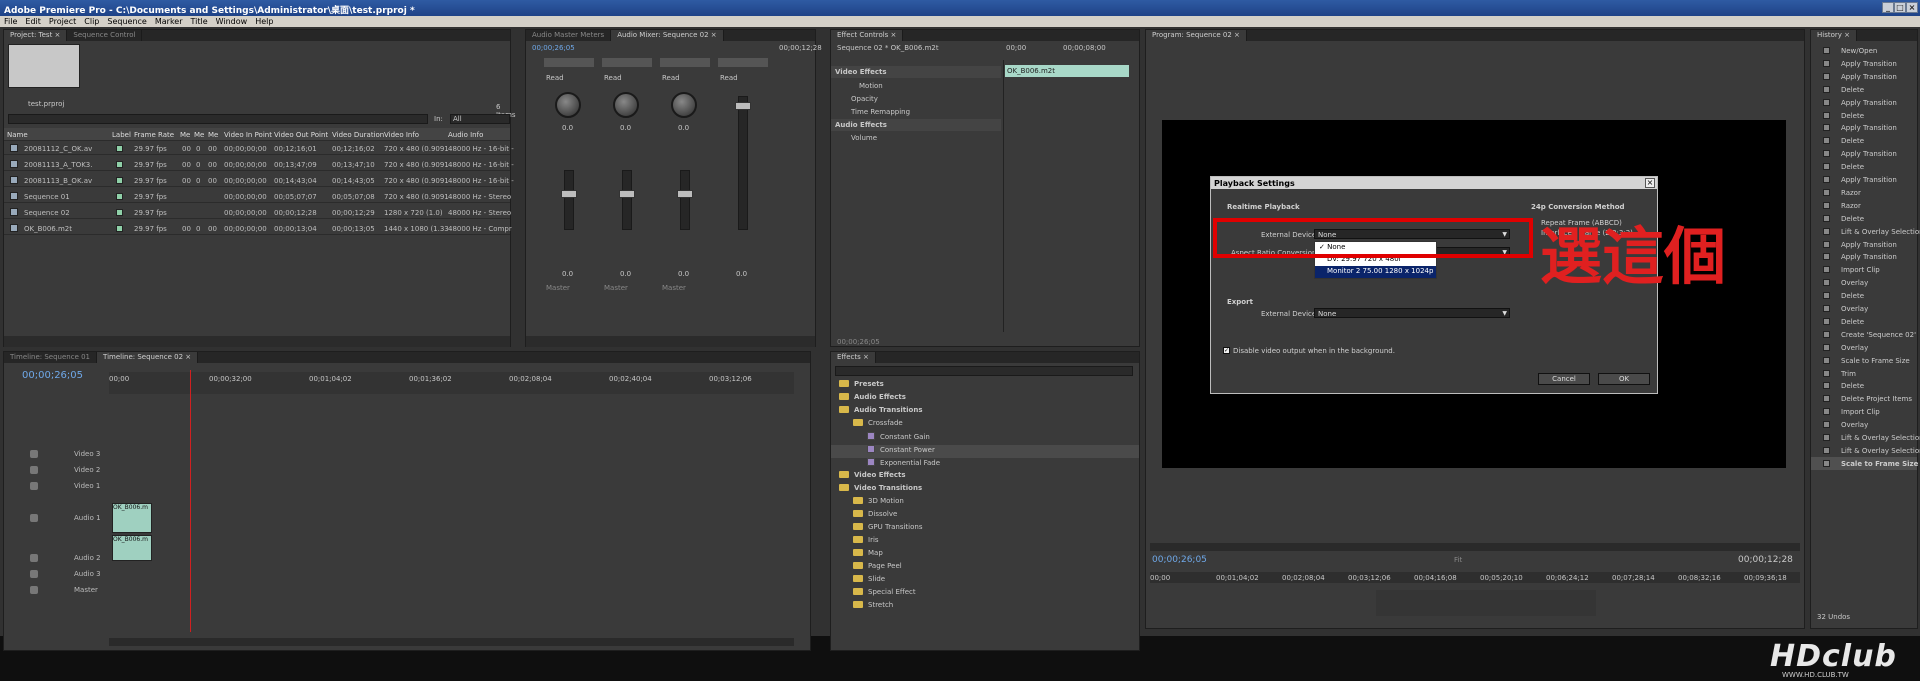 This screenshot has height=681, width=1920. Describe the element at coordinates (56, 574) in the screenshot. I see `track-header: Audio 3` at that location.